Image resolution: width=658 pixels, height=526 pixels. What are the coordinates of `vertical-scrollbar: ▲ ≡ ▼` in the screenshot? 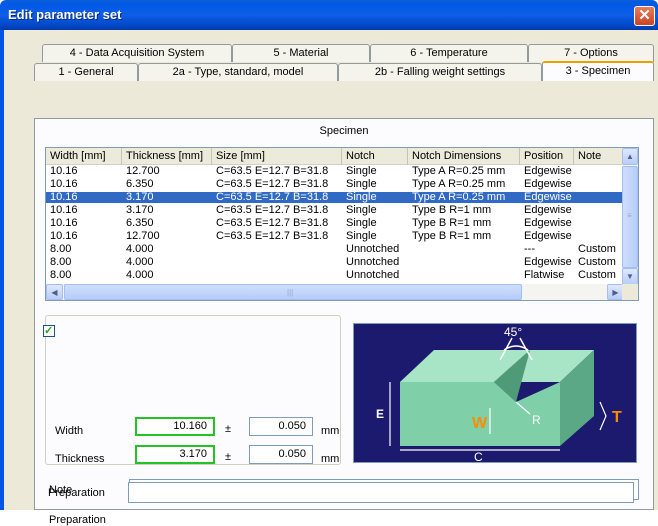 It's located at (630, 216).